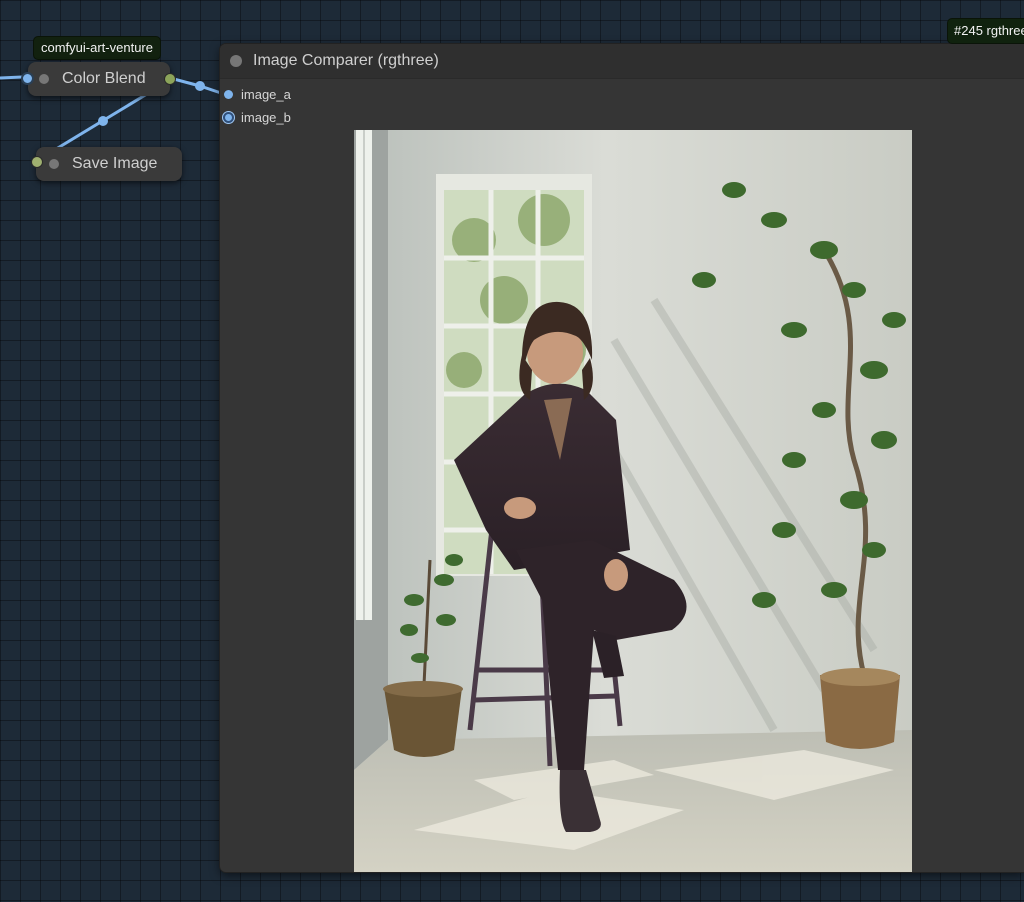 This screenshot has height=902, width=1024. I want to click on node-pack-badge: comfyui-art-venture, so click(97, 48).